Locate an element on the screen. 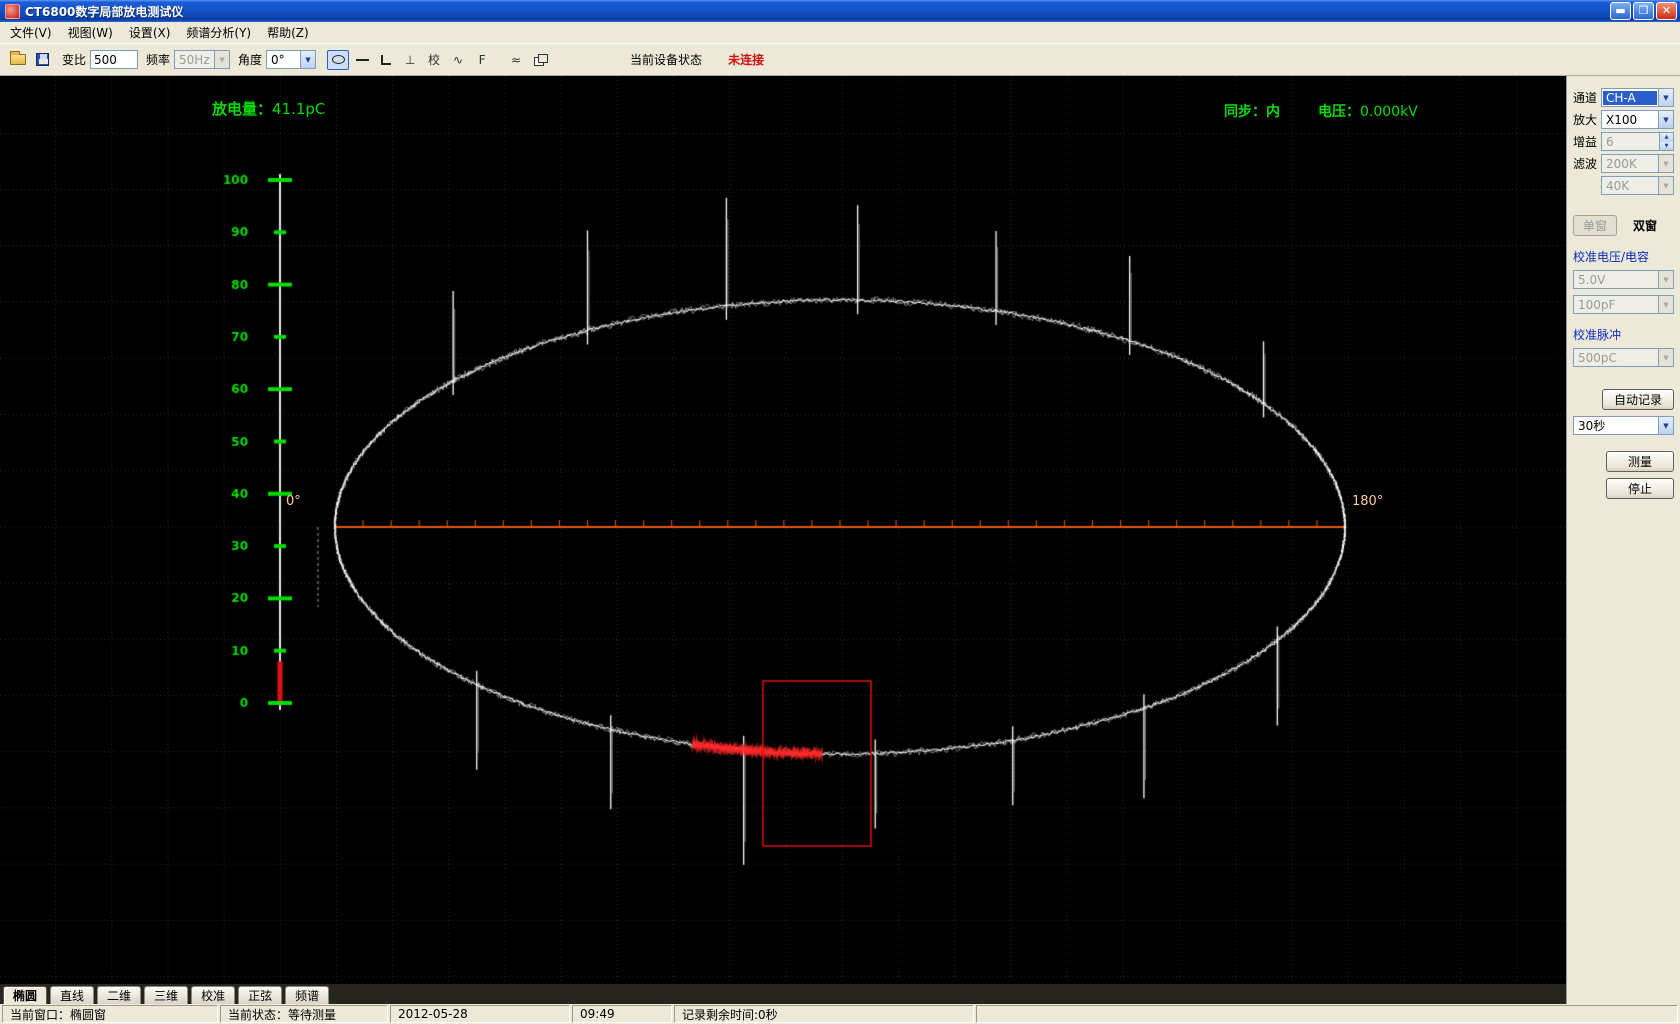  tab-sine: 正弦 is located at coordinates (260, 995).